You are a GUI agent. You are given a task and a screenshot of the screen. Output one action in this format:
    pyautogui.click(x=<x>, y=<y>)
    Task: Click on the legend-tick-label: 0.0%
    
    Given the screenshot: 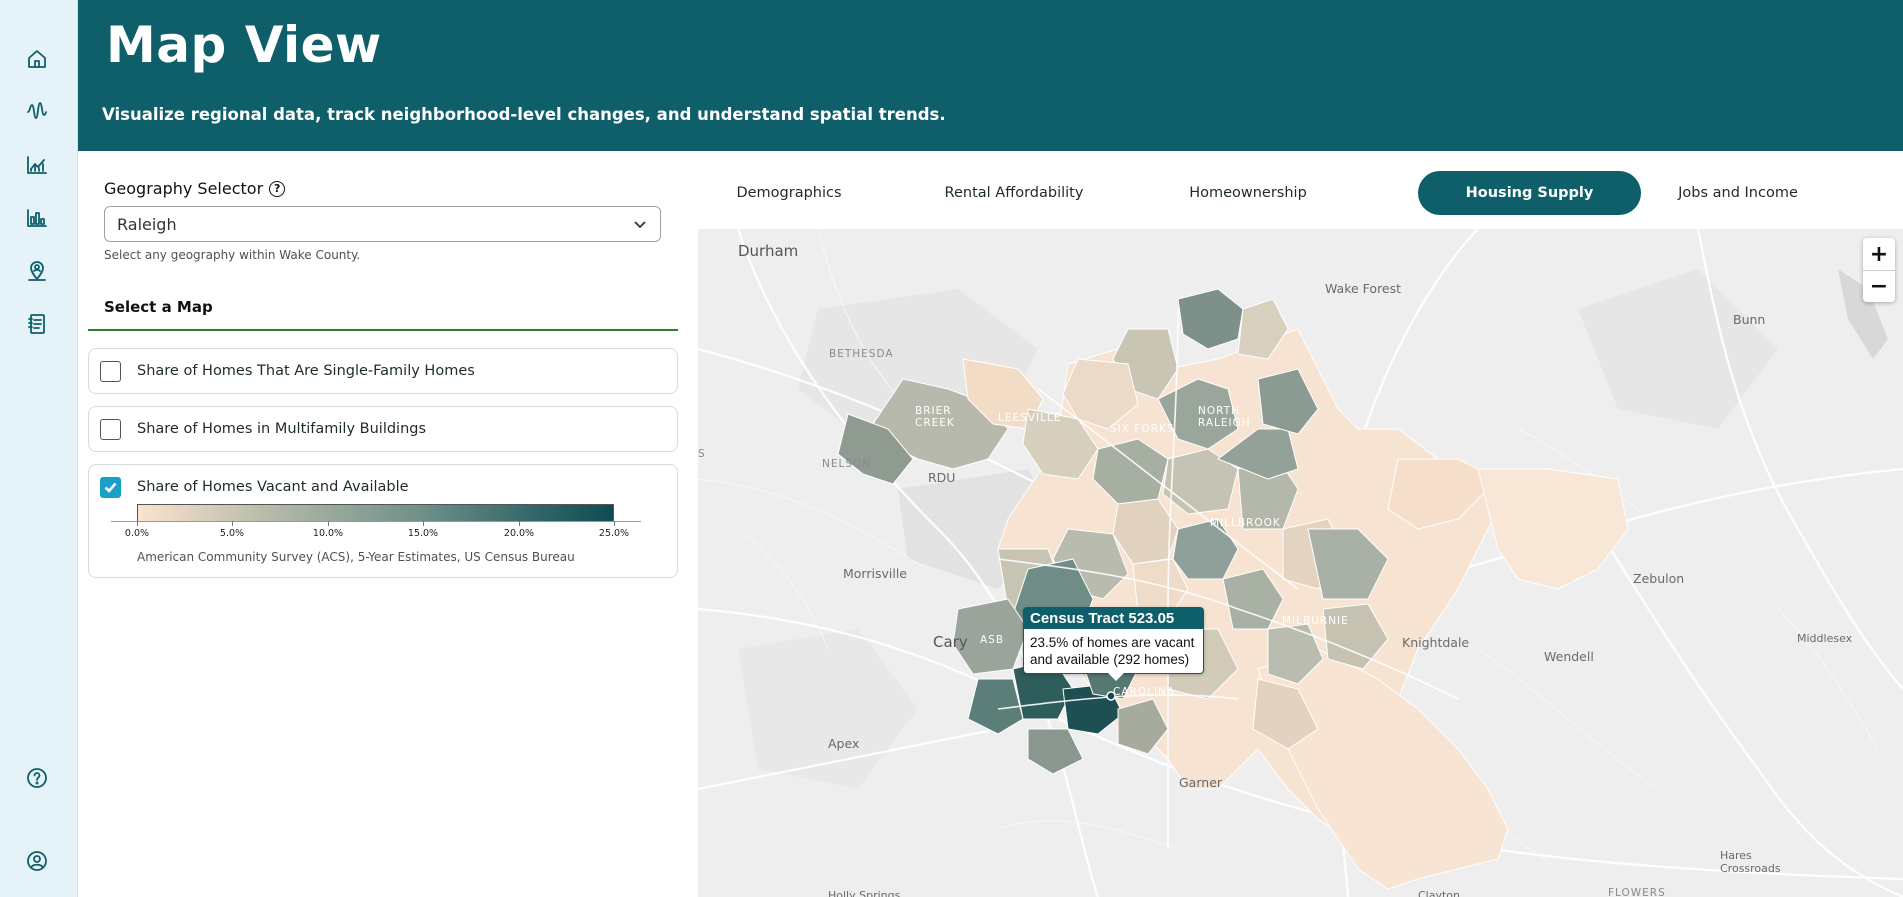 What is the action you would take?
    pyautogui.click(x=137, y=533)
    